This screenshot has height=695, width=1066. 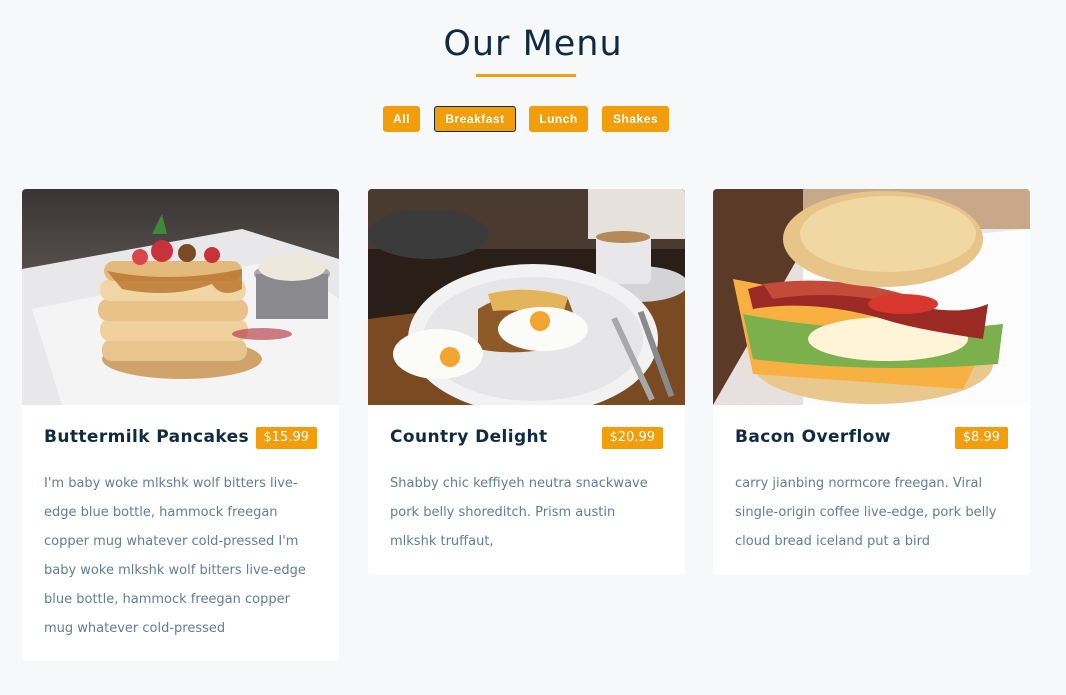 What do you see at coordinates (526, 75) in the screenshot?
I see `title-underline` at bounding box center [526, 75].